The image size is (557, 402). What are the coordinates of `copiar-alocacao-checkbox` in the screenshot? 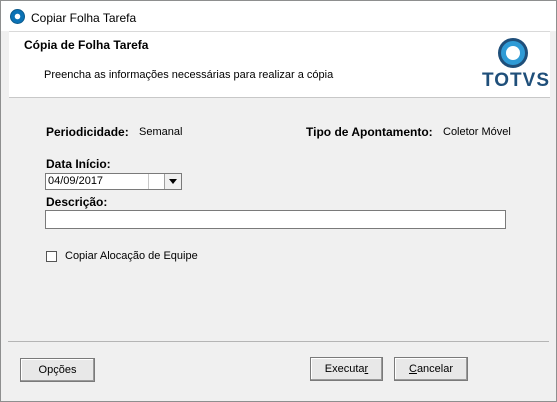 It's located at (51, 256).